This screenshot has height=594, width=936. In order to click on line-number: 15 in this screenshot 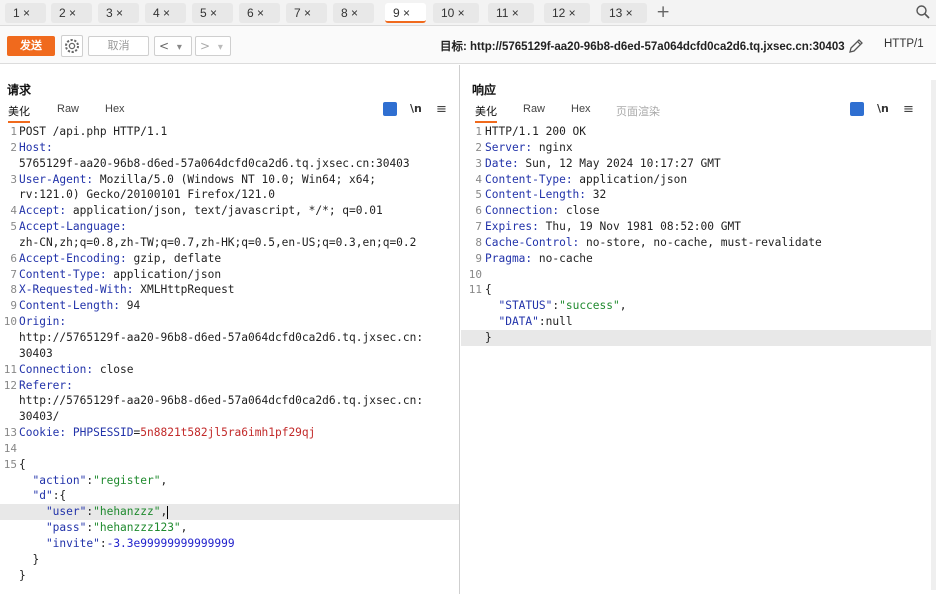, I will do `click(10, 464)`.